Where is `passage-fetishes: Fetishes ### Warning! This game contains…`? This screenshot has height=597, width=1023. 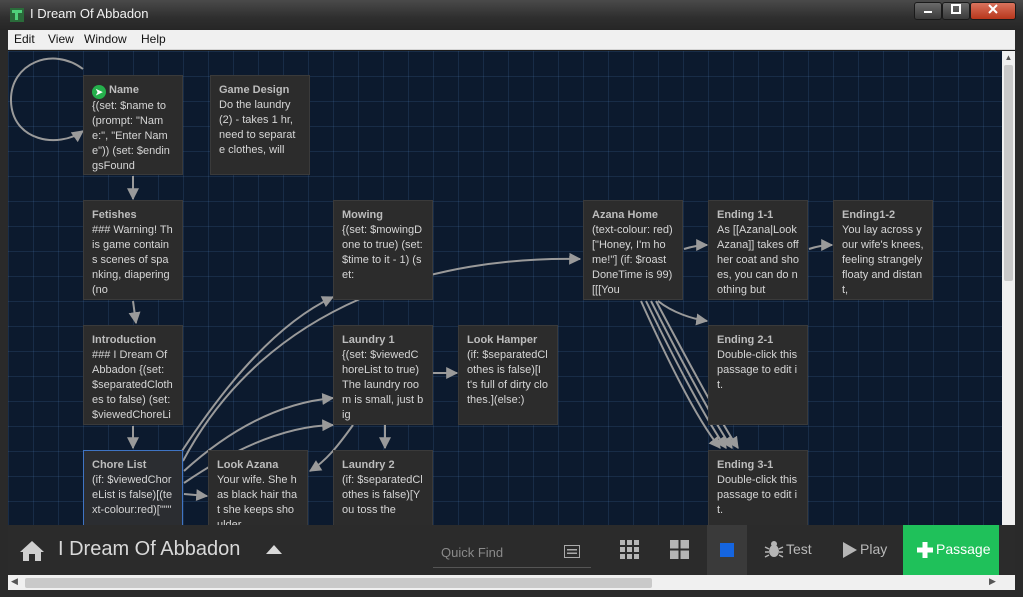
passage-fetishes: Fetishes ### Warning! This game contains… is located at coordinates (133, 250).